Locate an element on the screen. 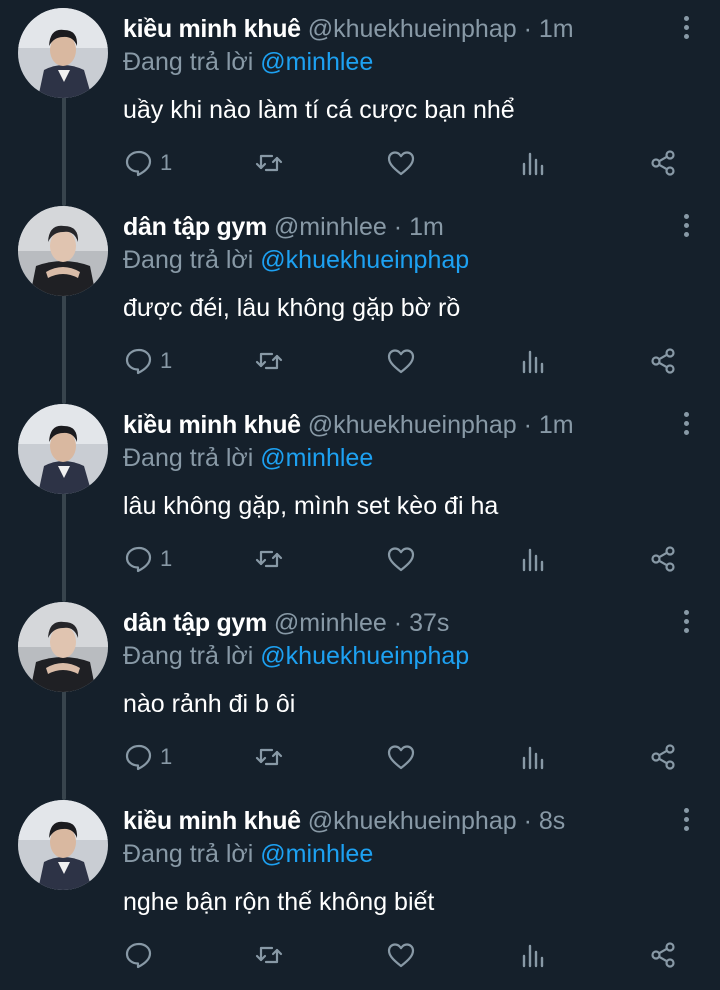 The height and width of the screenshot is (990, 720). tweet-header: kiều minh khuê @khuekhueinphap · 1m is located at coordinates (397, 425).